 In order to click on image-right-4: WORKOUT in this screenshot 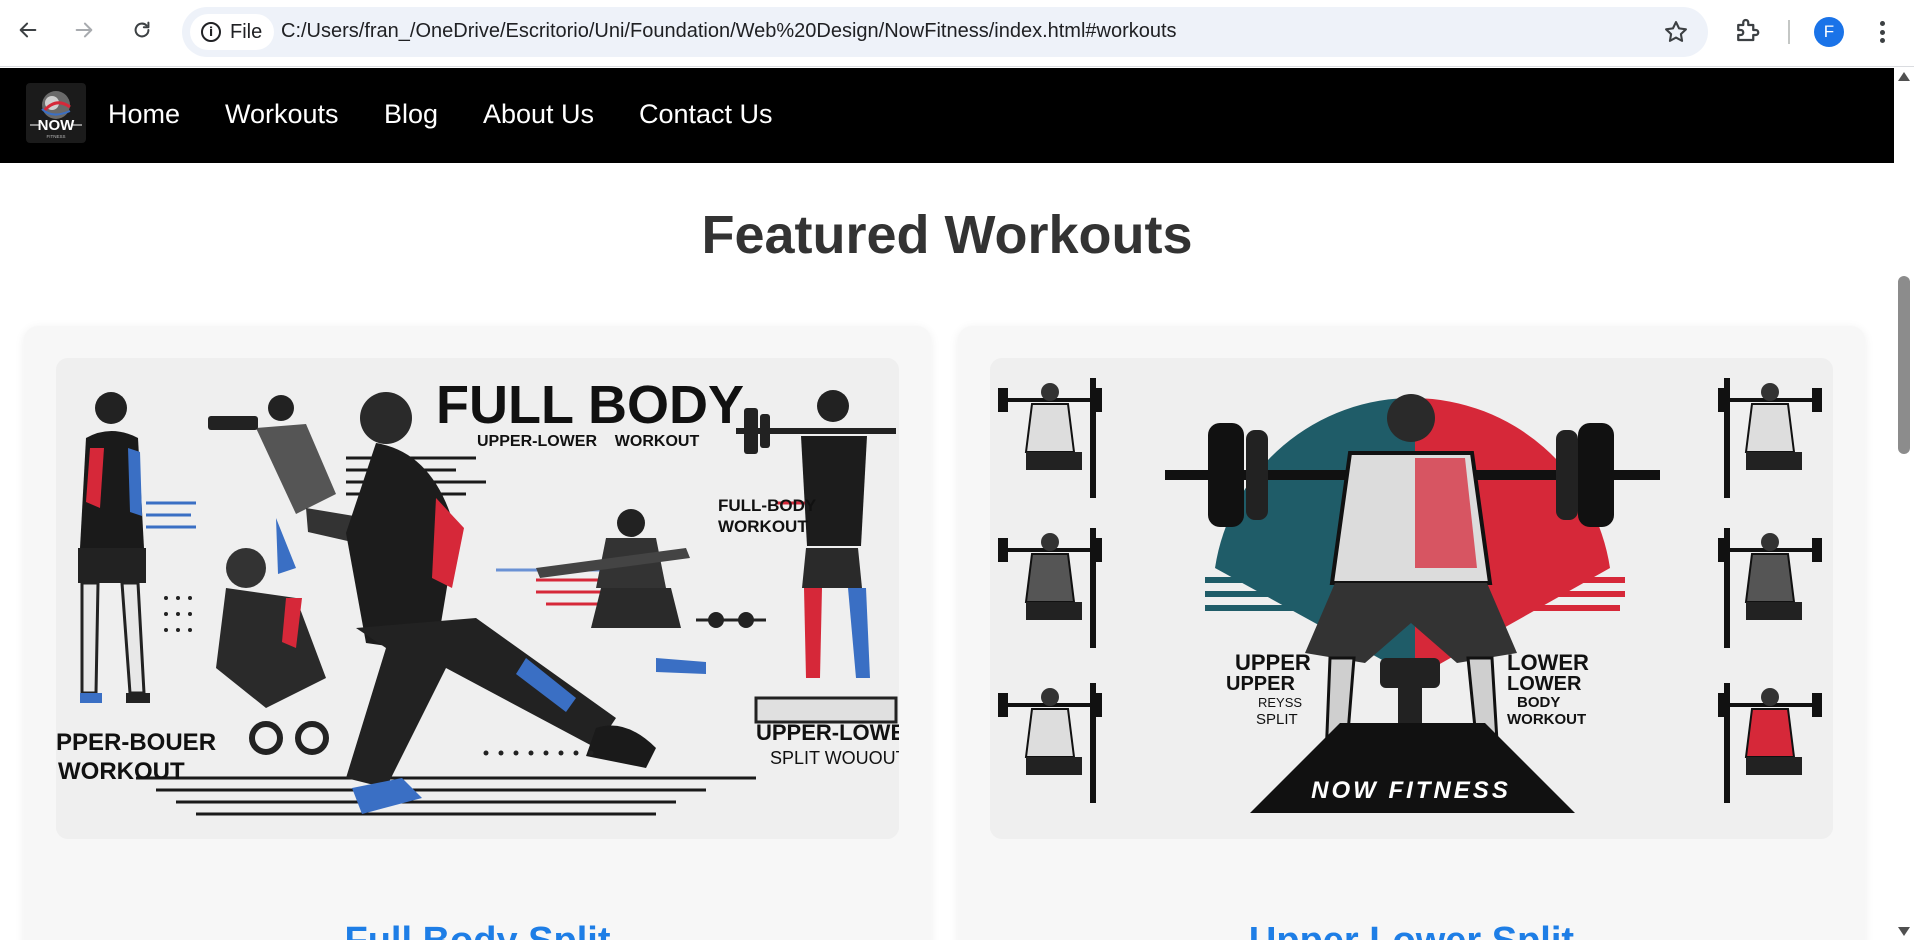, I will do `click(1546, 719)`.